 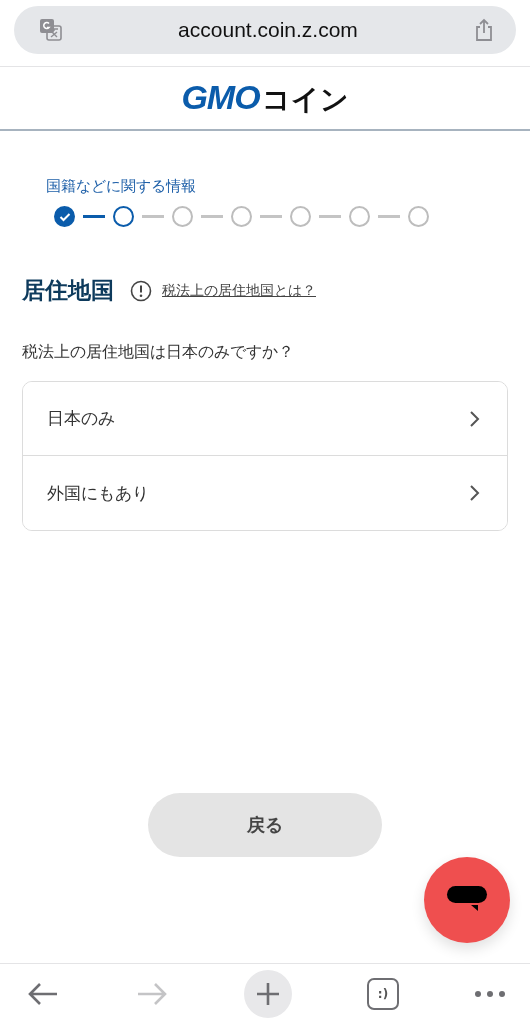 What do you see at coordinates (239, 290) in the screenshot?
I see `help-link: 税法上の居住地国とは？` at bounding box center [239, 290].